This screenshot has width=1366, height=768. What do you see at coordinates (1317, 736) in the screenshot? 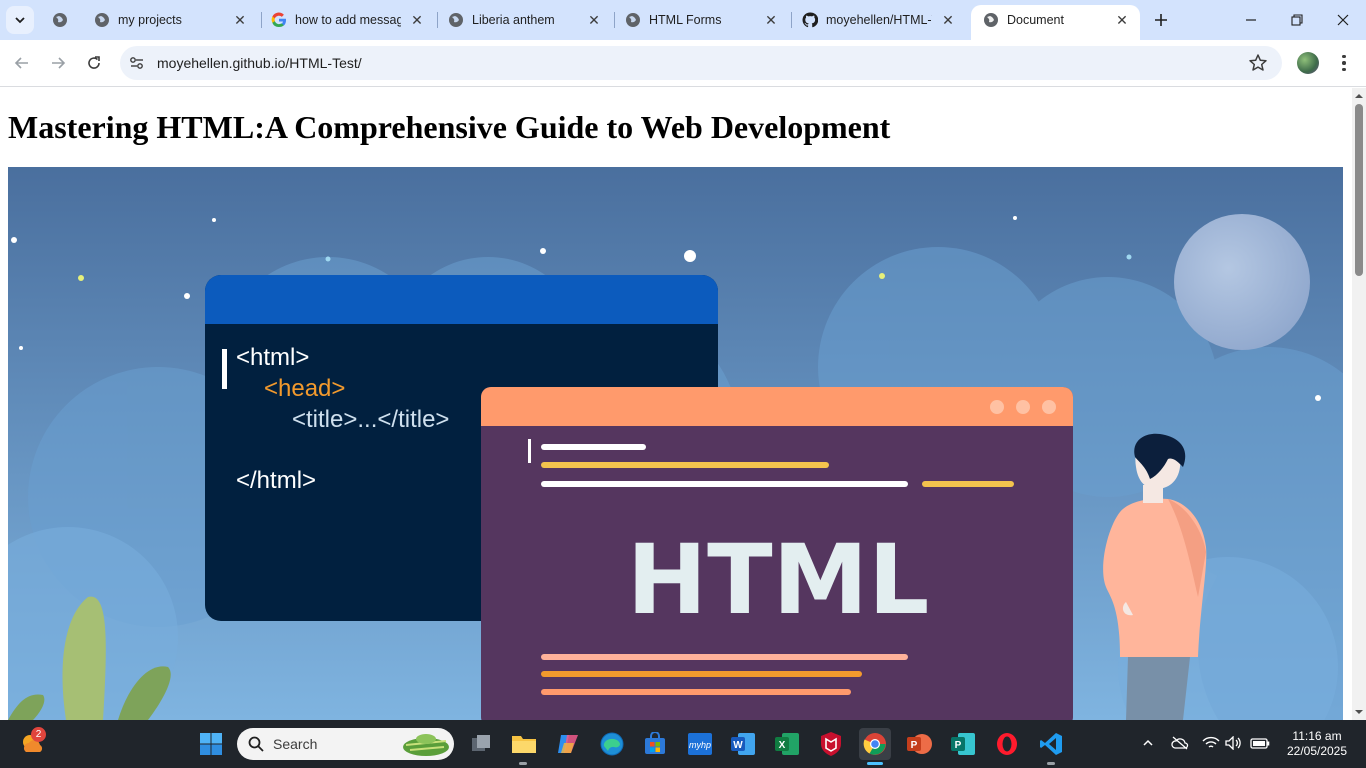
I see `clock-time: 11:16 am` at bounding box center [1317, 736].